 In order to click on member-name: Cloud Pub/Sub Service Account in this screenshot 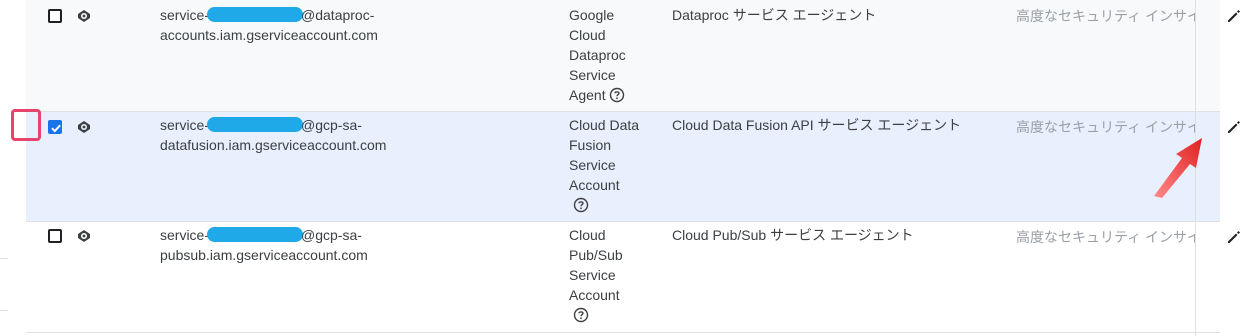, I will do `click(609, 275)`.